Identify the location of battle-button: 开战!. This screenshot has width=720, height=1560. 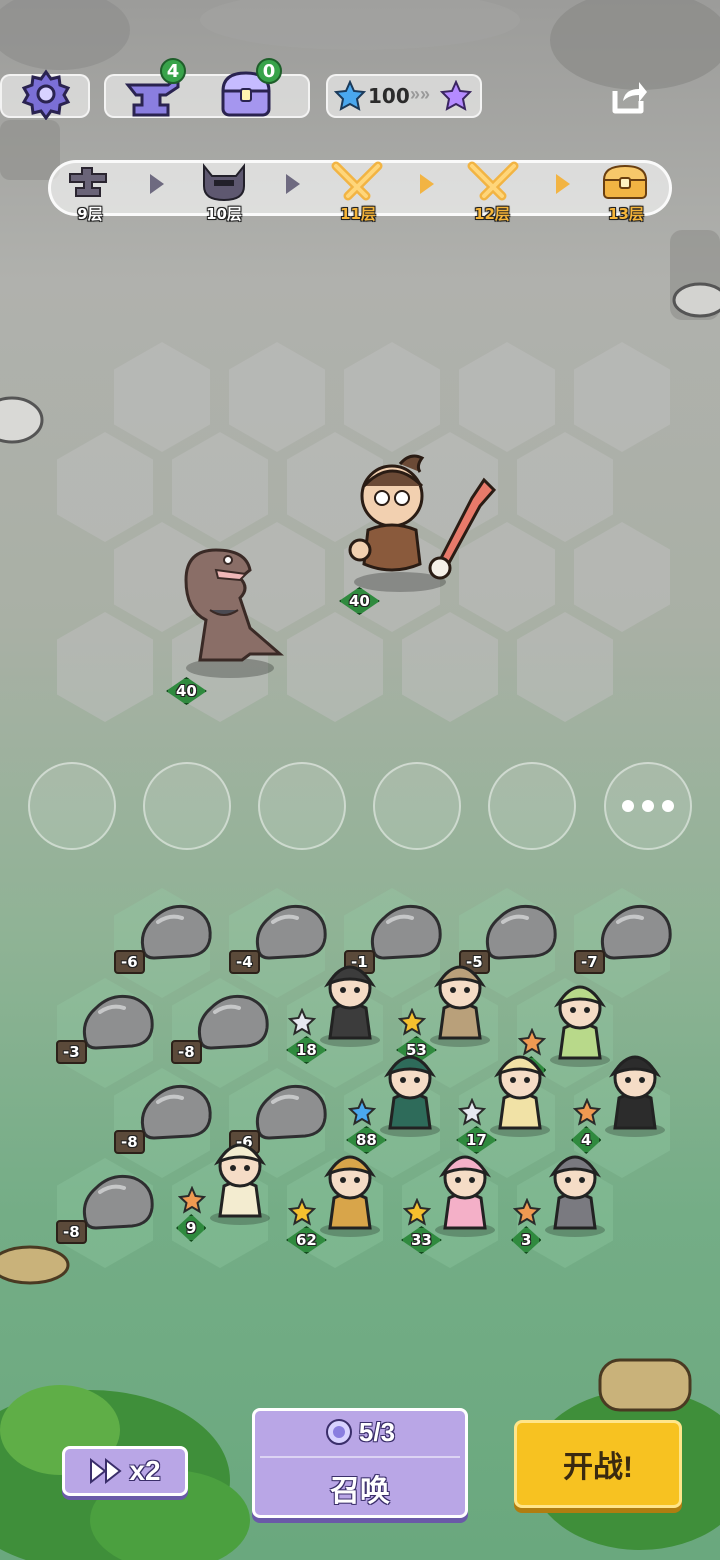
(598, 1464).